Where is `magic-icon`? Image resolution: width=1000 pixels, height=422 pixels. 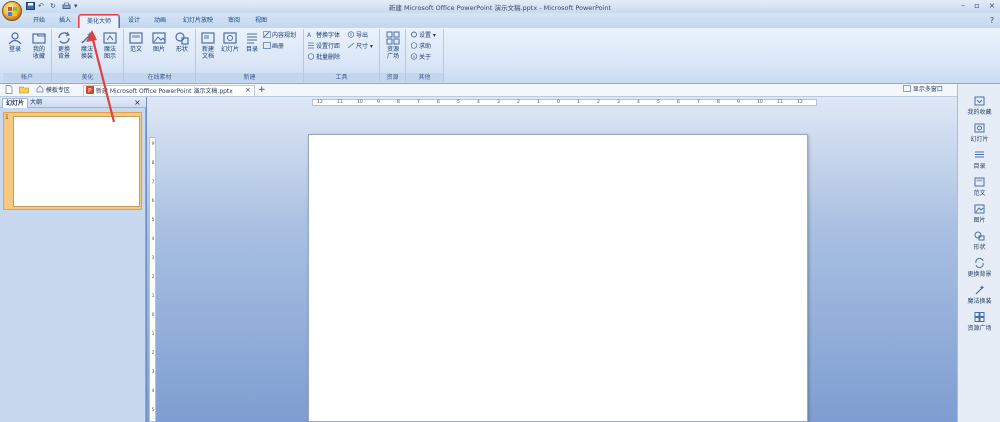 magic-icon is located at coordinates (980, 290).